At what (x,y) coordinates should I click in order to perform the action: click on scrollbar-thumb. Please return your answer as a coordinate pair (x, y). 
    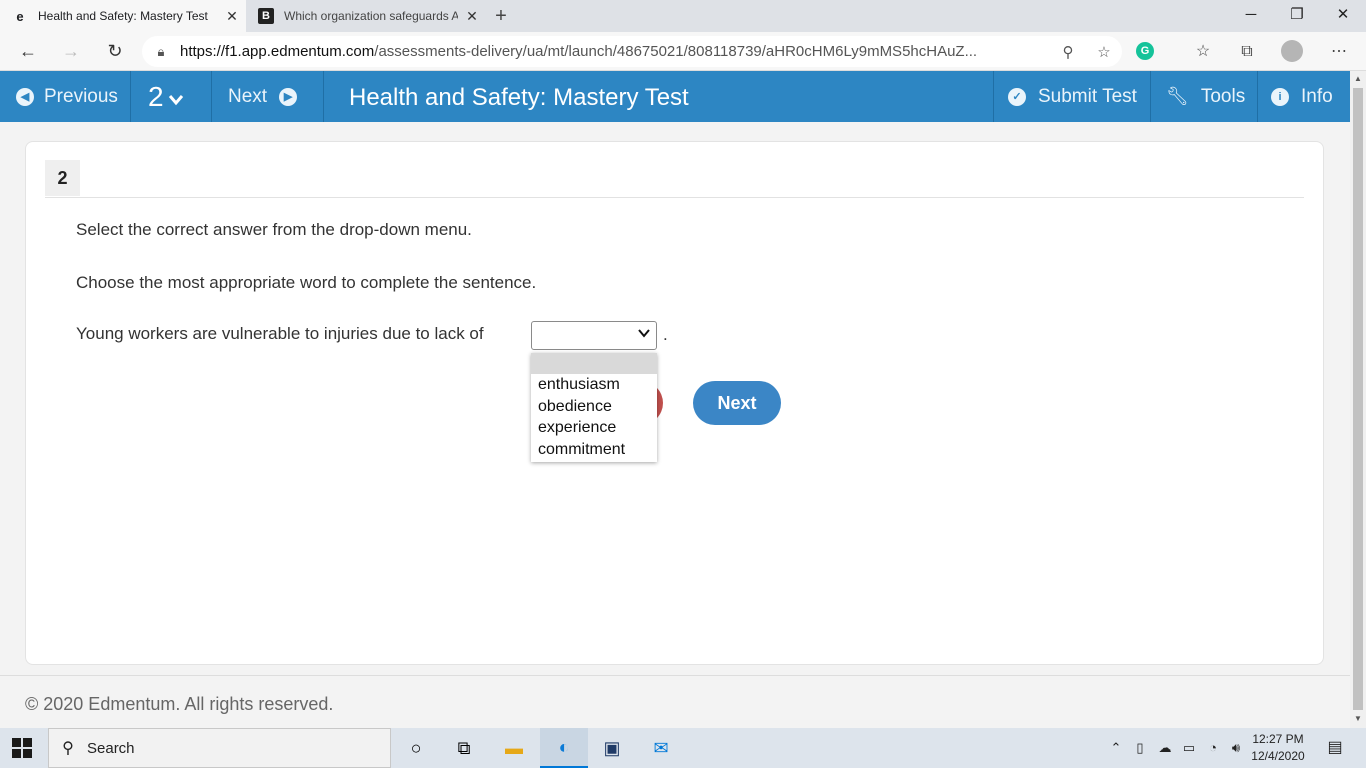
    Looking at the image, I should click on (1358, 399).